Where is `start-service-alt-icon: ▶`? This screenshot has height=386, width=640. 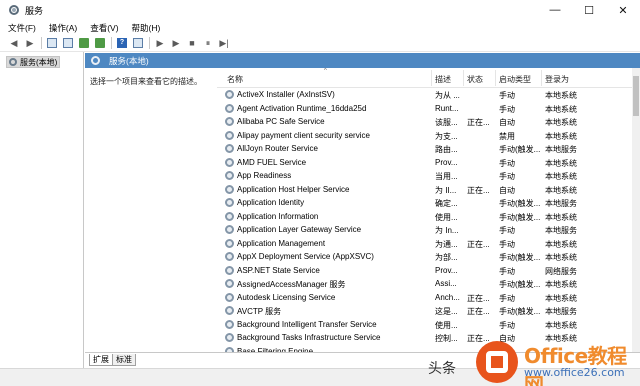
start-service-alt-icon: ▶ is located at coordinates (176, 43).